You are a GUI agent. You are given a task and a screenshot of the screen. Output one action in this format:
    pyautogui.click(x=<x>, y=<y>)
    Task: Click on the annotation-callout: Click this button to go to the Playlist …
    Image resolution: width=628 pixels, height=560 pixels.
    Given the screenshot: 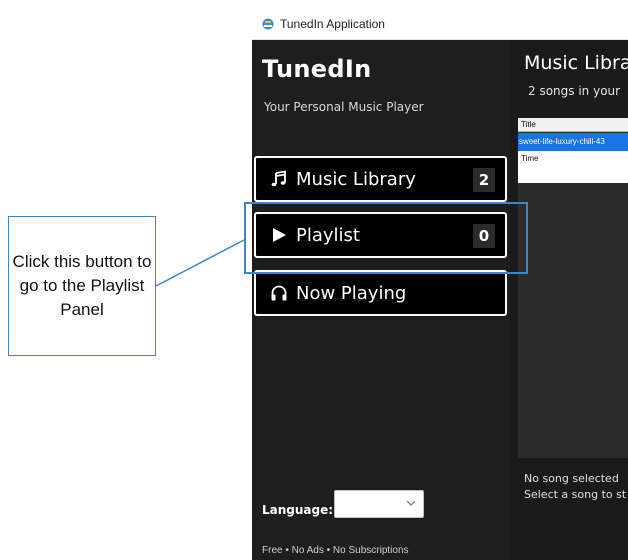 What is the action you would take?
    pyautogui.click(x=82, y=286)
    